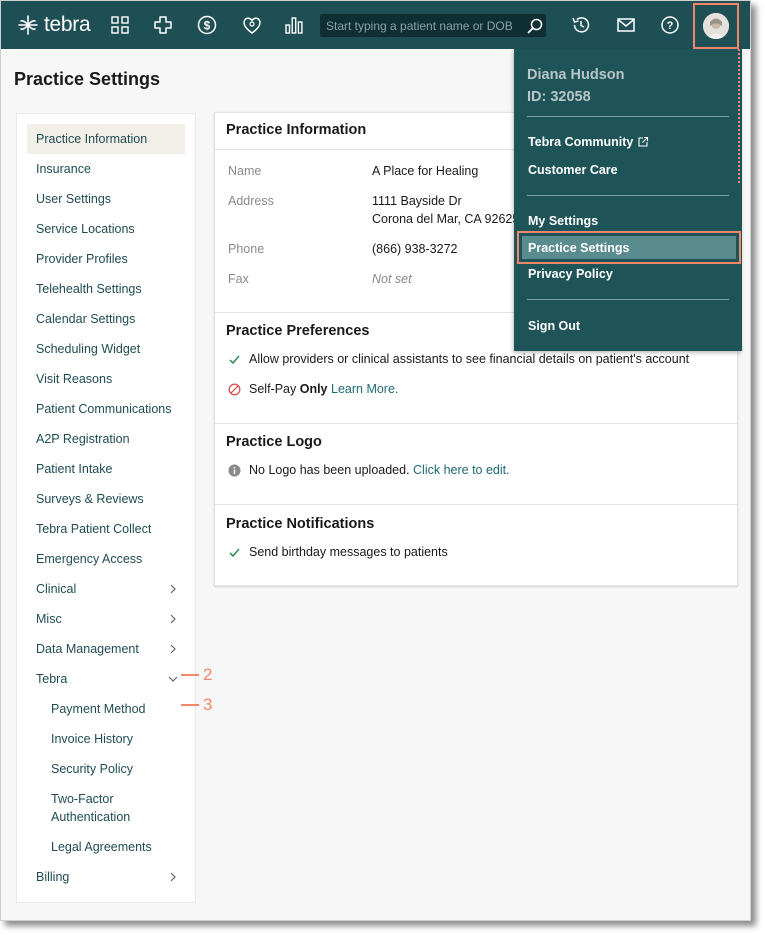 Image resolution: width=765 pixels, height=935 pixels. What do you see at coordinates (461, 470) in the screenshot?
I see `edit-logo-link: Click here to edit.` at bounding box center [461, 470].